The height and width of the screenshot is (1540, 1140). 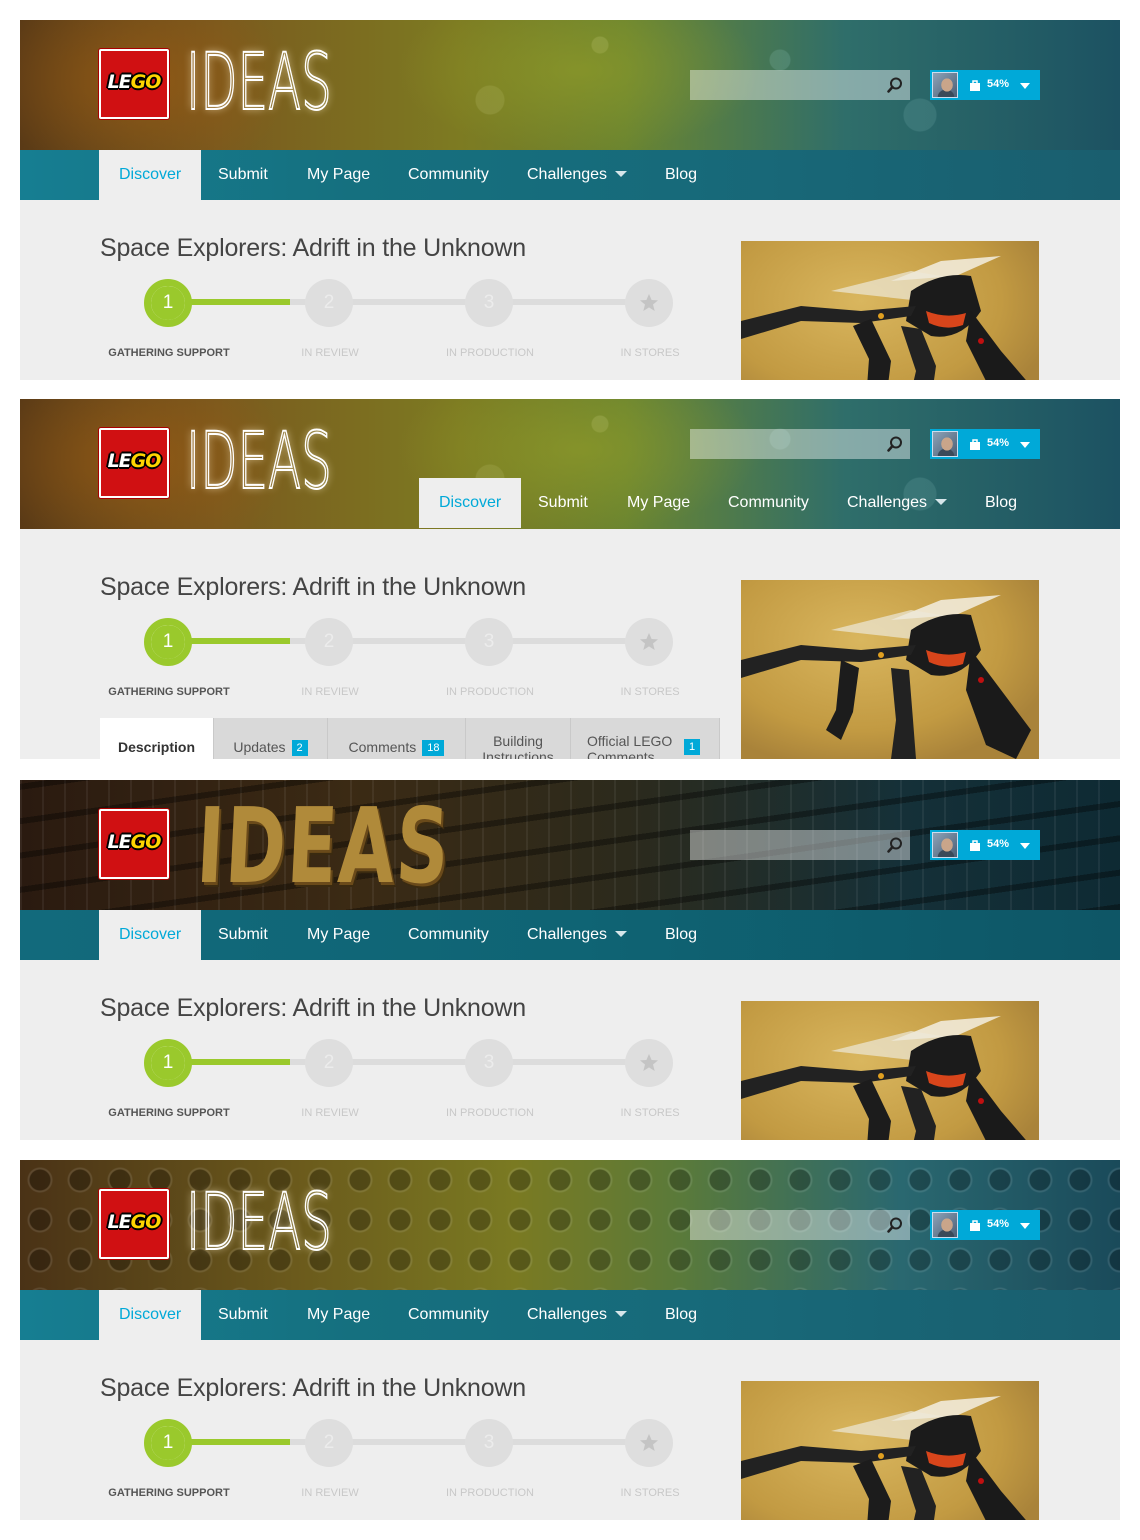 What do you see at coordinates (433, 748) in the screenshot?
I see `comments-count-badge: 18` at bounding box center [433, 748].